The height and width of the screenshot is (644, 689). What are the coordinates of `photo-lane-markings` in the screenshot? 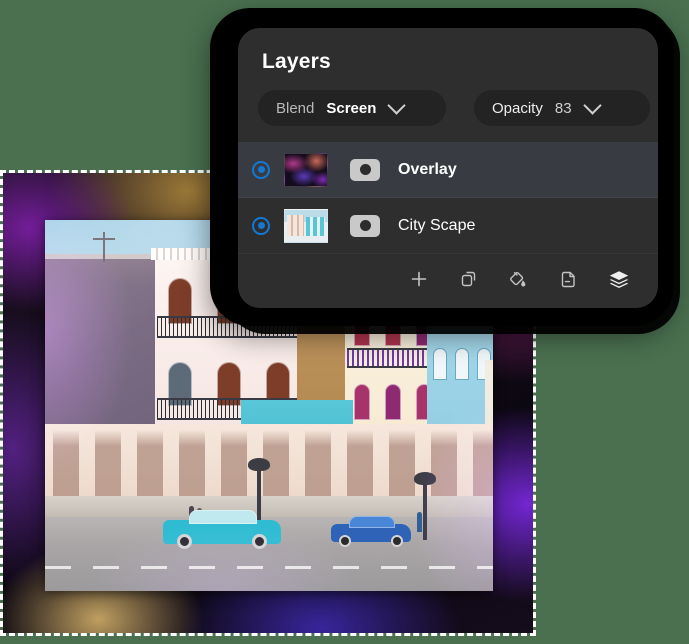 It's located at (269, 567).